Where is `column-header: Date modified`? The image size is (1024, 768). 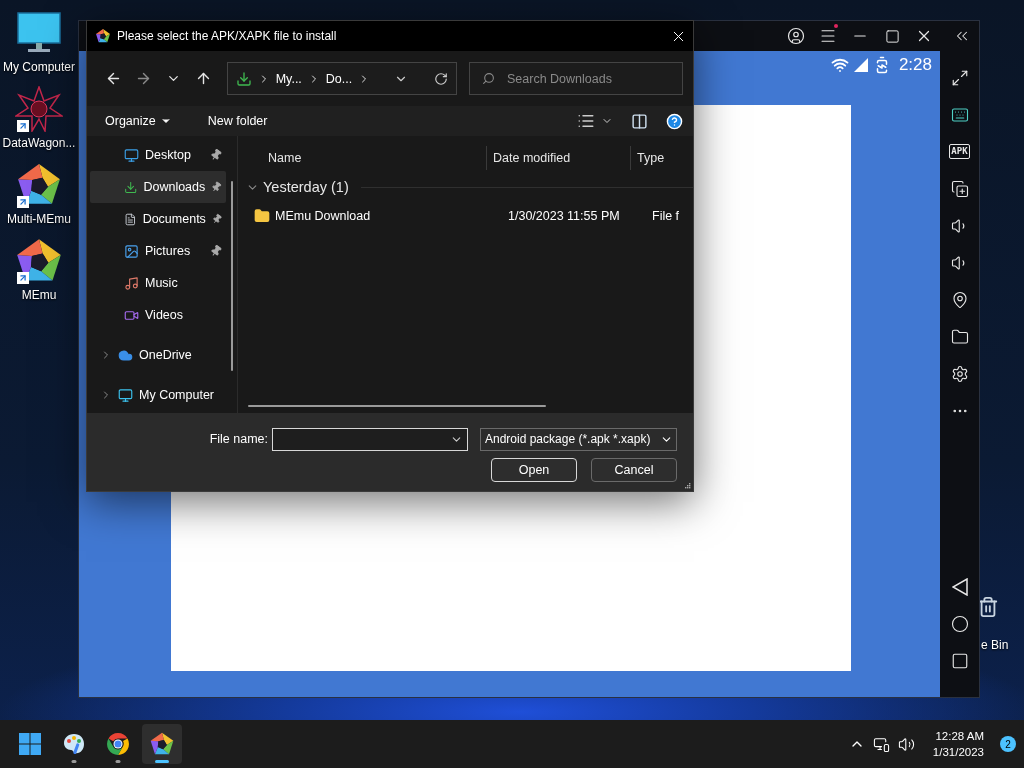
column-header: Date modified is located at coordinates (558, 158).